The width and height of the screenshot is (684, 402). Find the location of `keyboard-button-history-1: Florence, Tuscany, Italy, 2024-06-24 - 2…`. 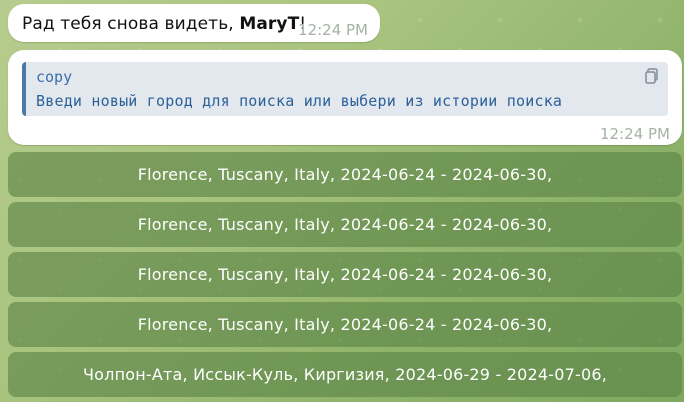

keyboard-button-history-1: Florence, Tuscany, Italy, 2024-06-24 - 2… is located at coordinates (345, 174).